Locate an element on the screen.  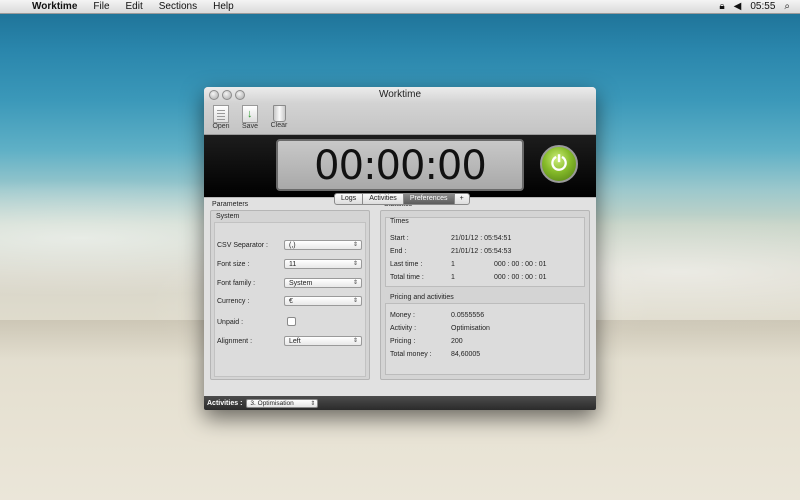
document-icon is located at coordinates (221, 114).